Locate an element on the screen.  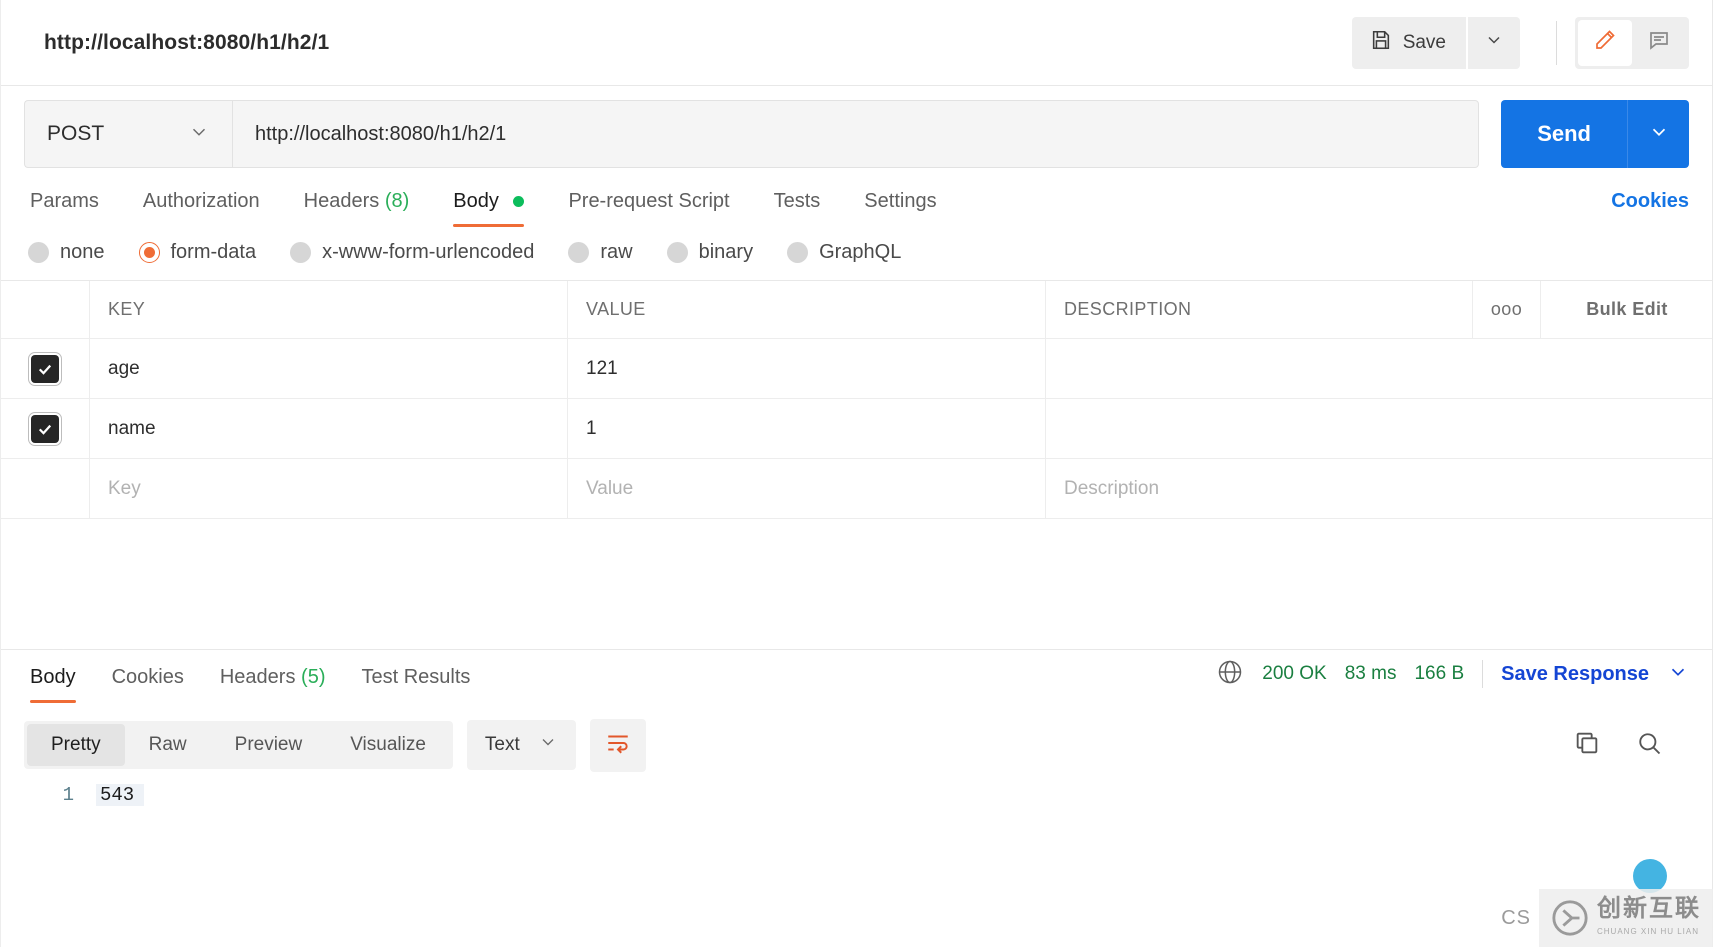
body-mode-raw: raw is located at coordinates (600, 252).